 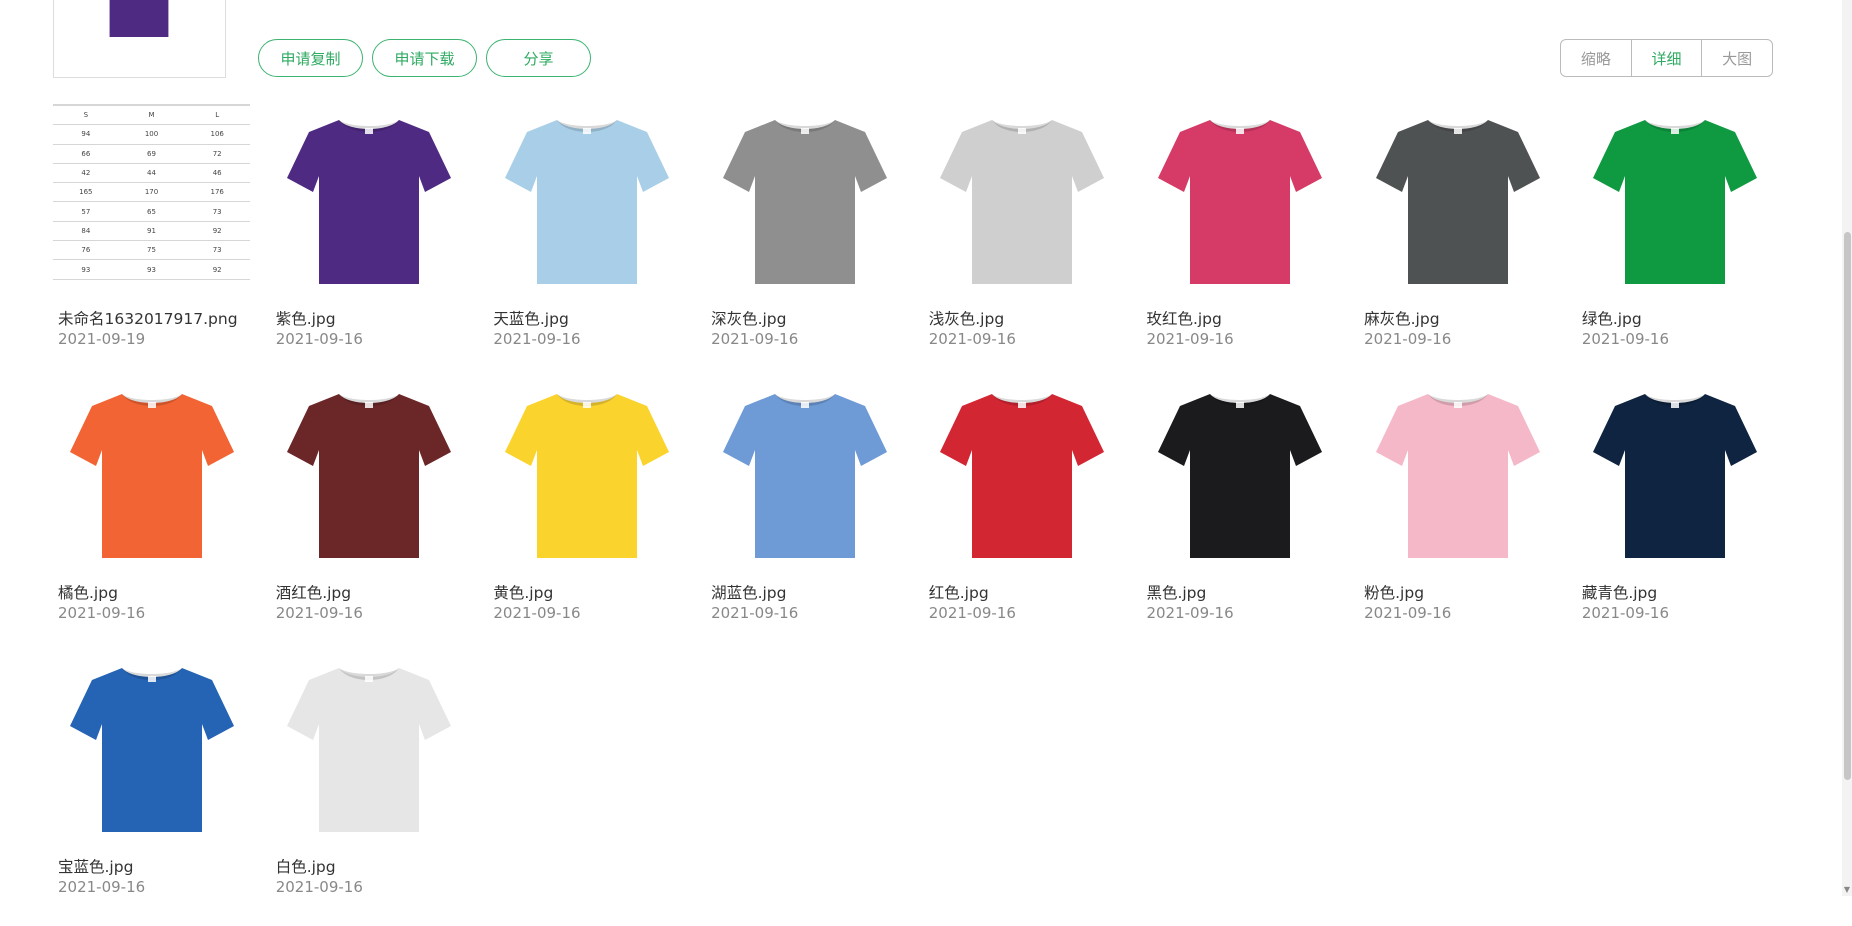 I want to click on view-detail-button: 详细, so click(x=1667, y=58).